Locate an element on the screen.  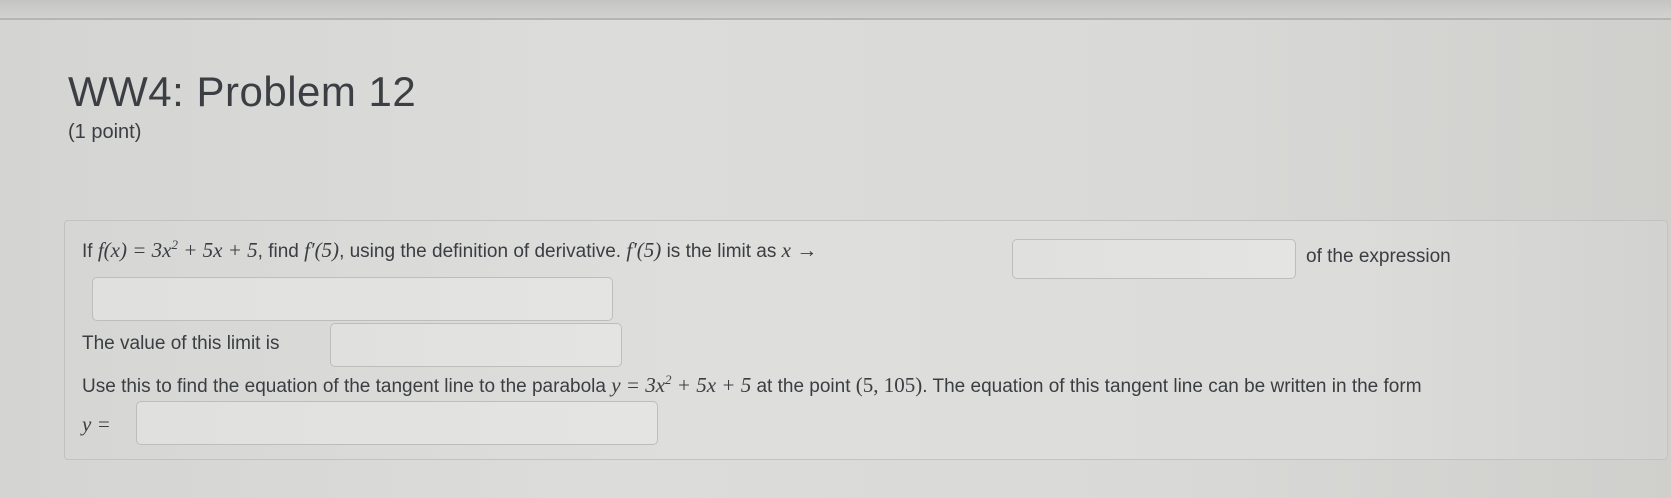
text-is-limit: is the limit as is located at coordinates (721, 251).